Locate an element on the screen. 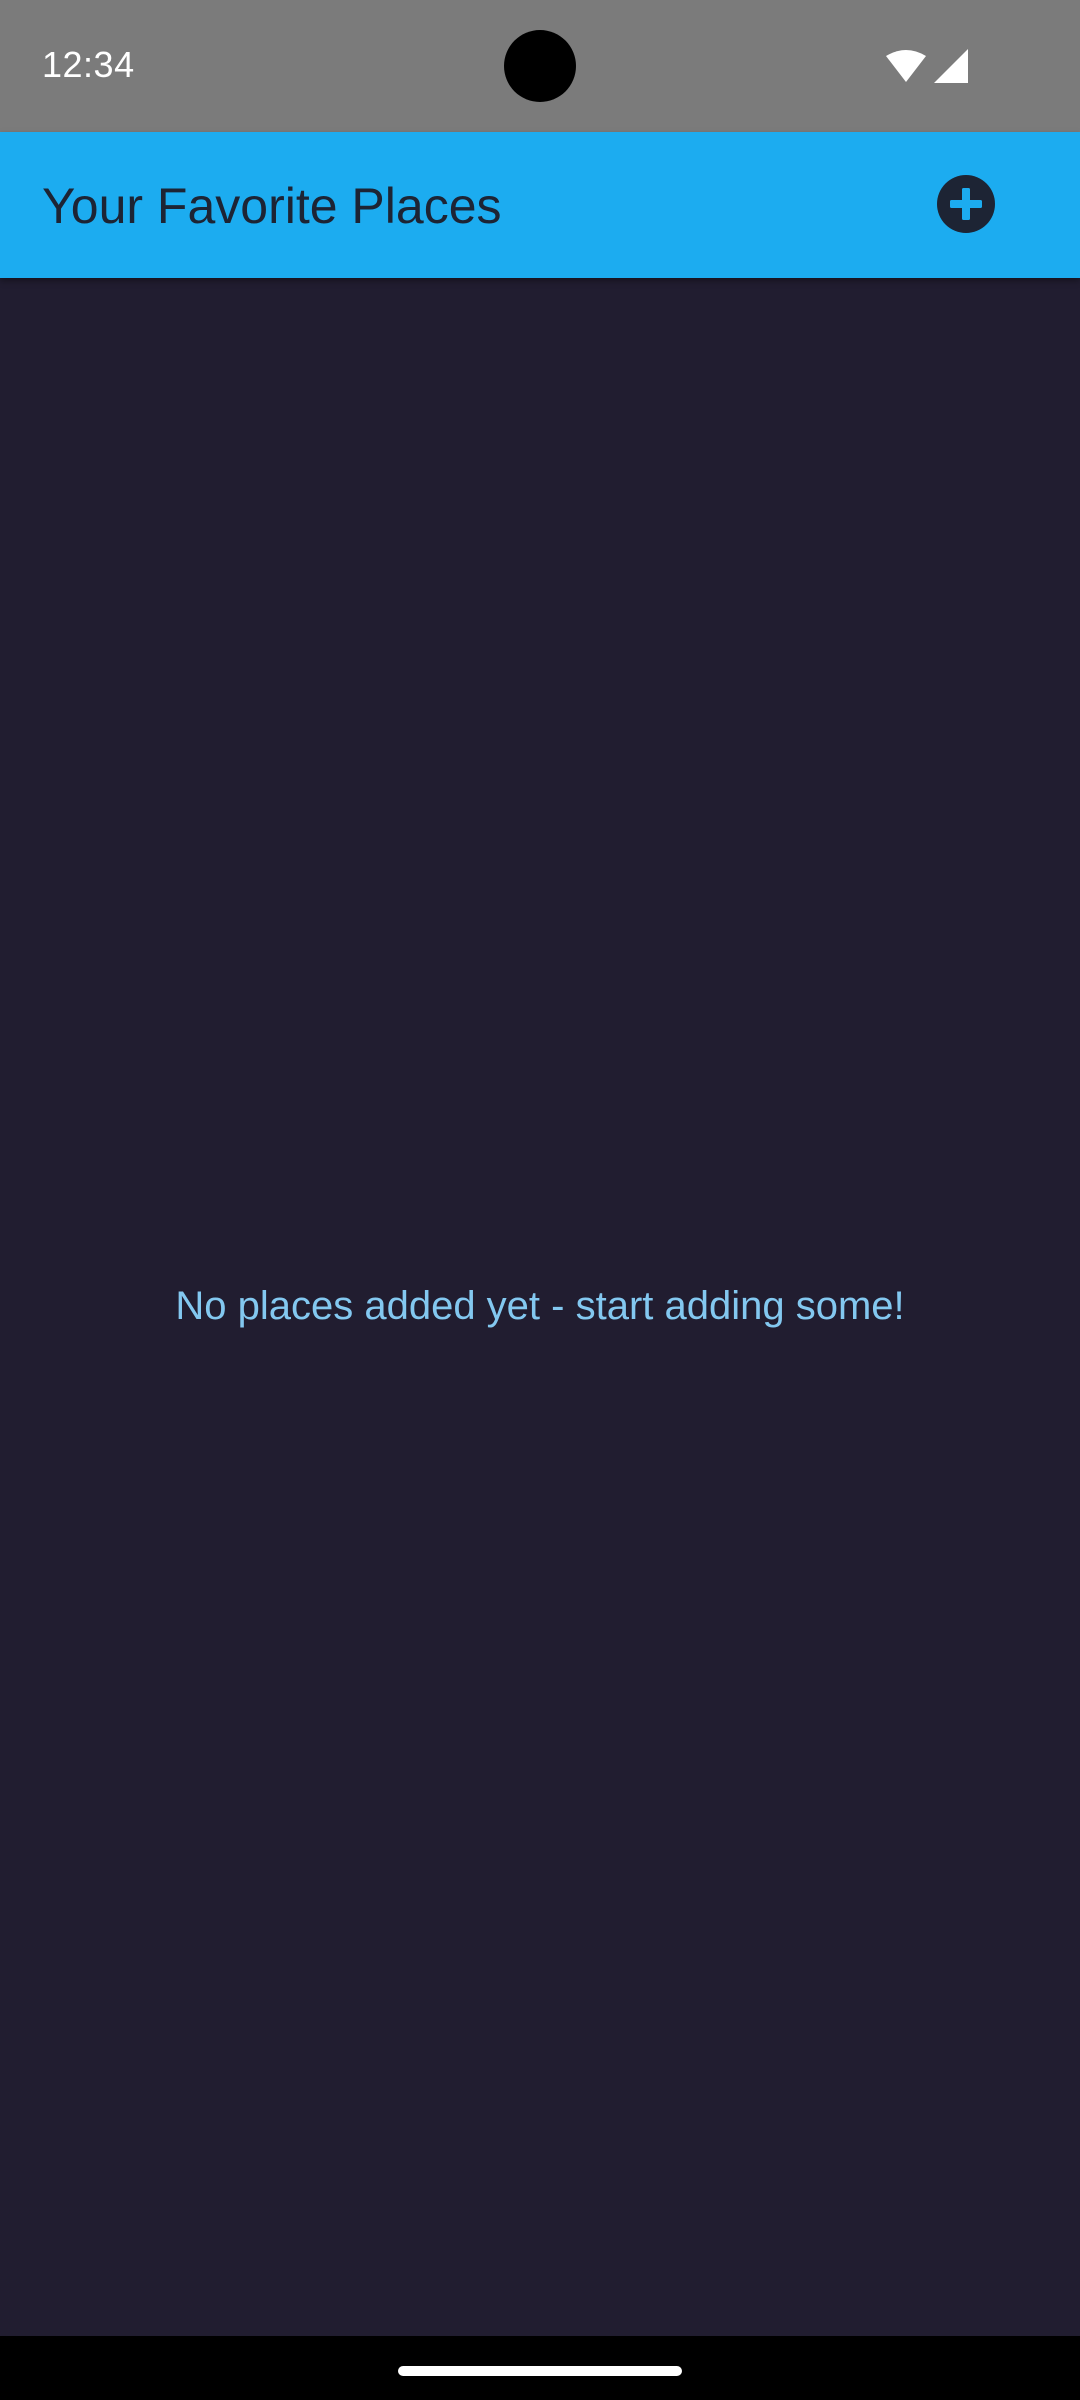 The width and height of the screenshot is (1080, 2400). navigation-bar is located at coordinates (540, 2368).